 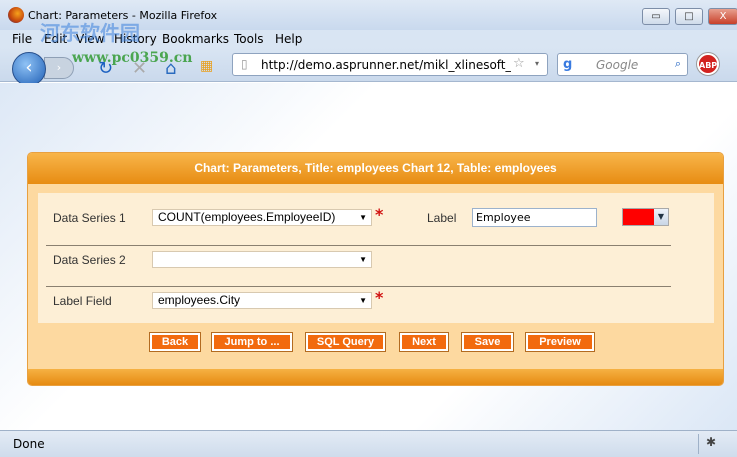 I want to click on back-button: ‹, so click(x=29, y=69).